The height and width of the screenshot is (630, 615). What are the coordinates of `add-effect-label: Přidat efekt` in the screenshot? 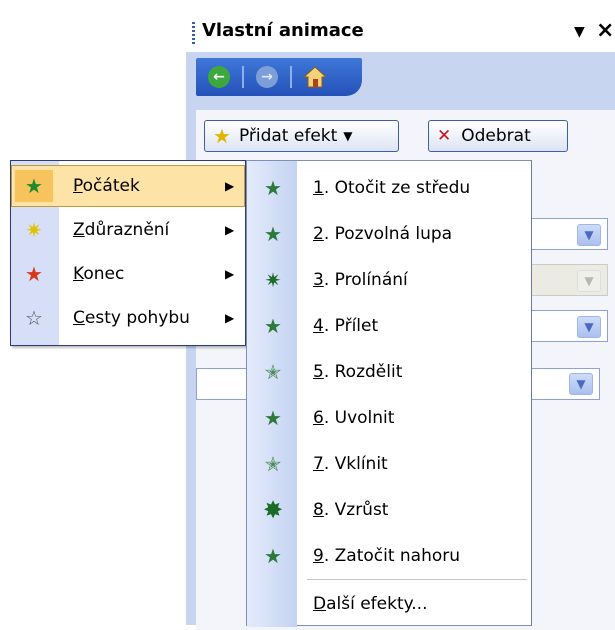 It's located at (288, 136).